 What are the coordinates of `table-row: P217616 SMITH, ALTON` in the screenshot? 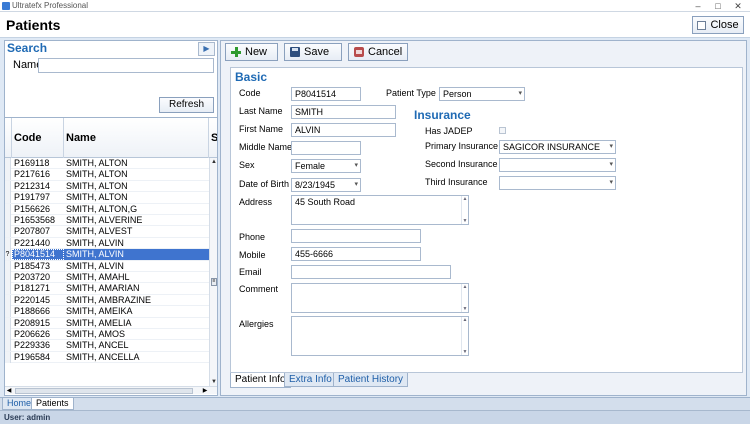 It's located at (107, 175).